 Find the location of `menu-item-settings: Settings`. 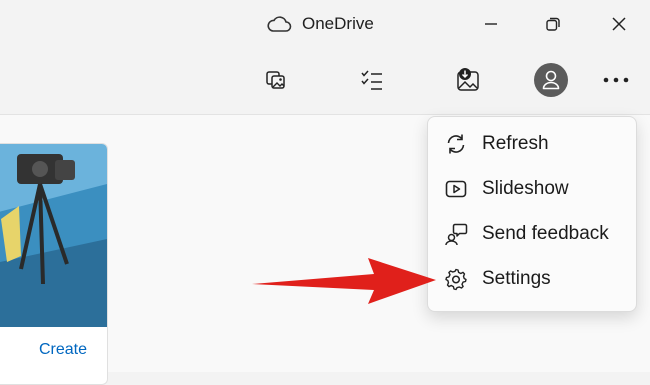

menu-item-settings: Settings is located at coordinates (532, 279).